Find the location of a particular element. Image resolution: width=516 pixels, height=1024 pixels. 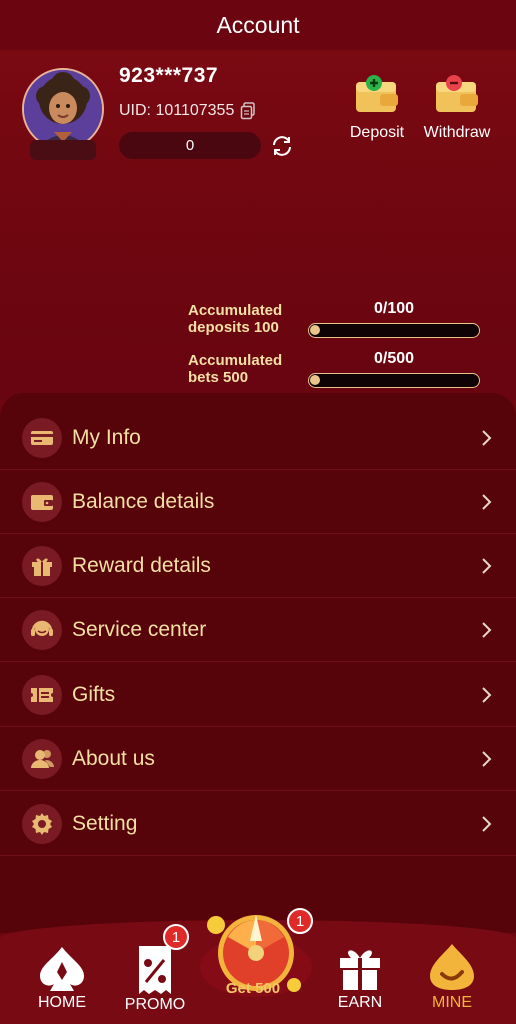

deposit-progress-bar is located at coordinates (394, 330).